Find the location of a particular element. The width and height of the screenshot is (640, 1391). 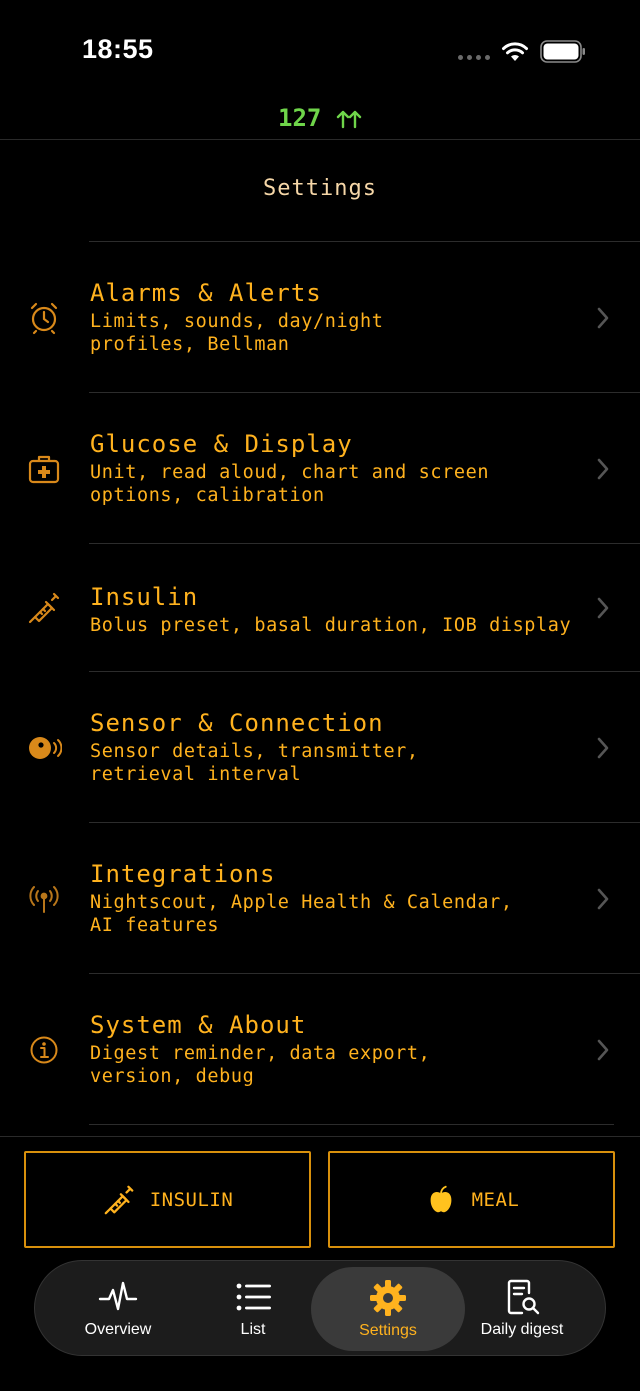

insulin-button: INSULIN is located at coordinates (167, 1199).